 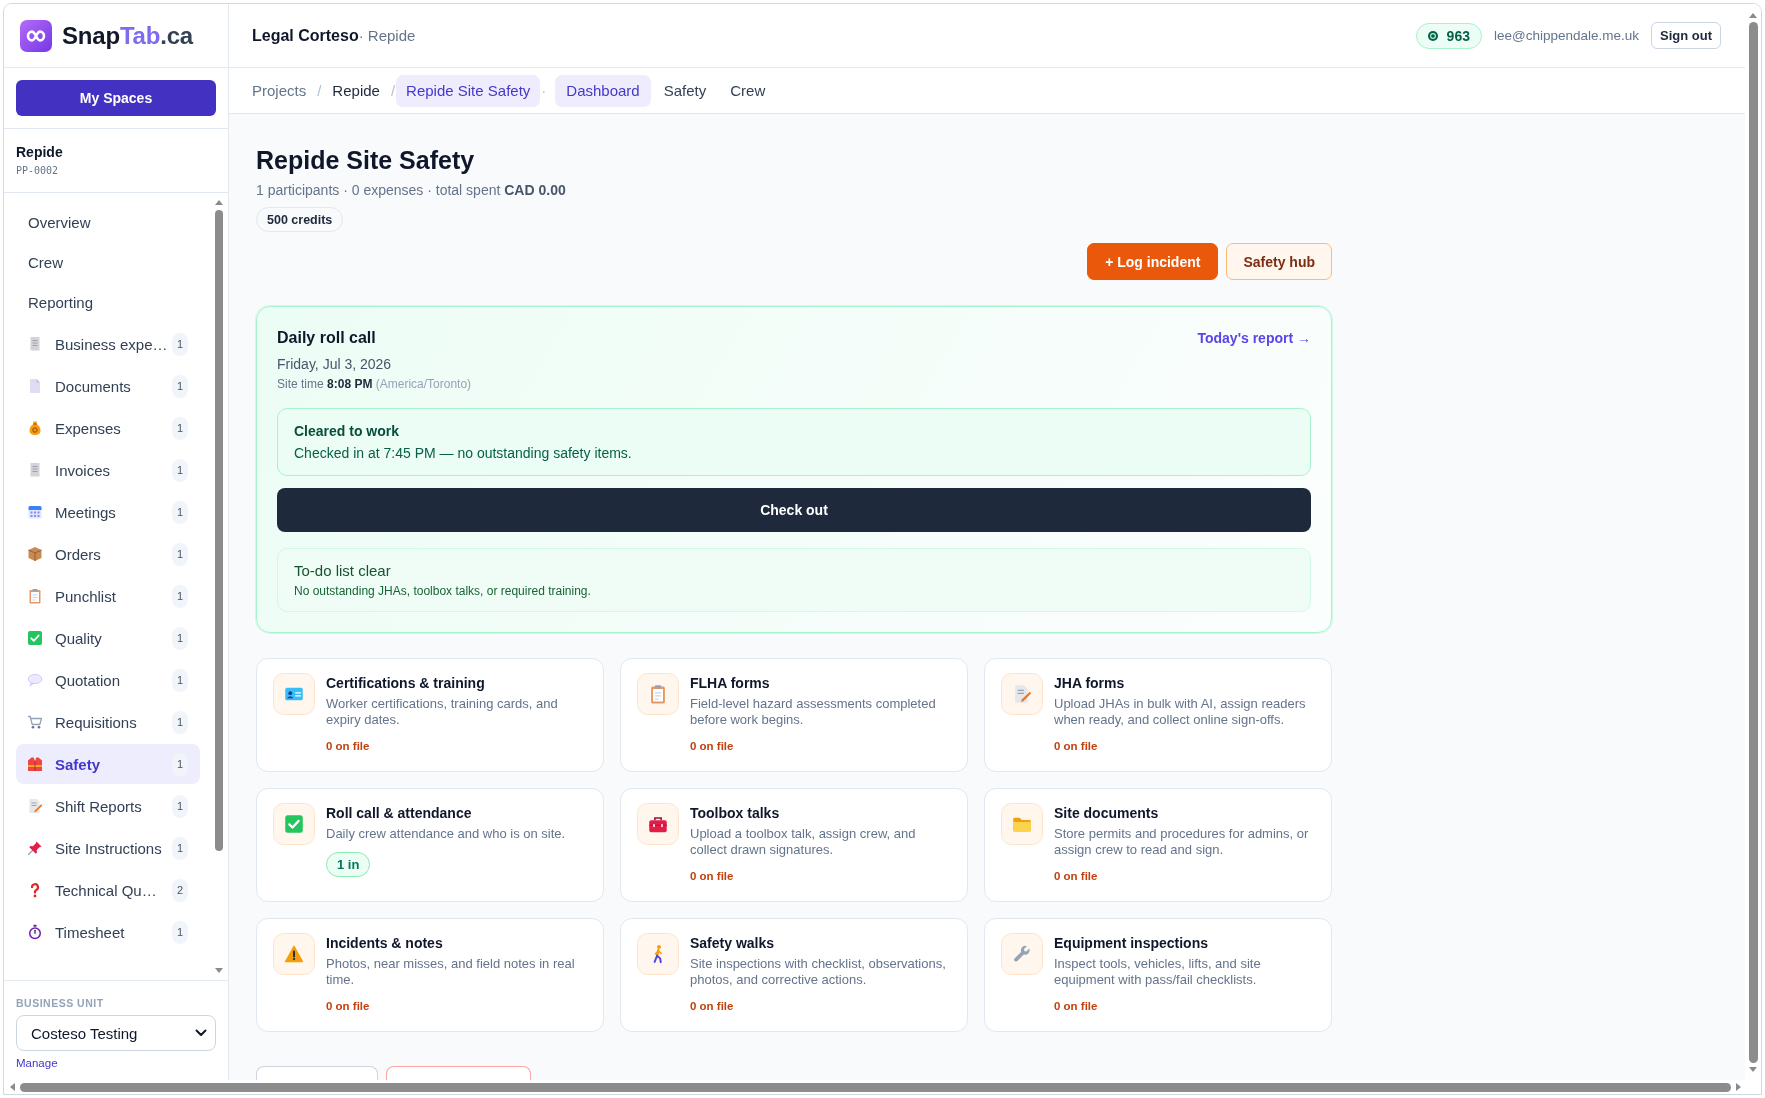 I want to click on my-spaces-button: My Spaces, so click(x=116, y=98).